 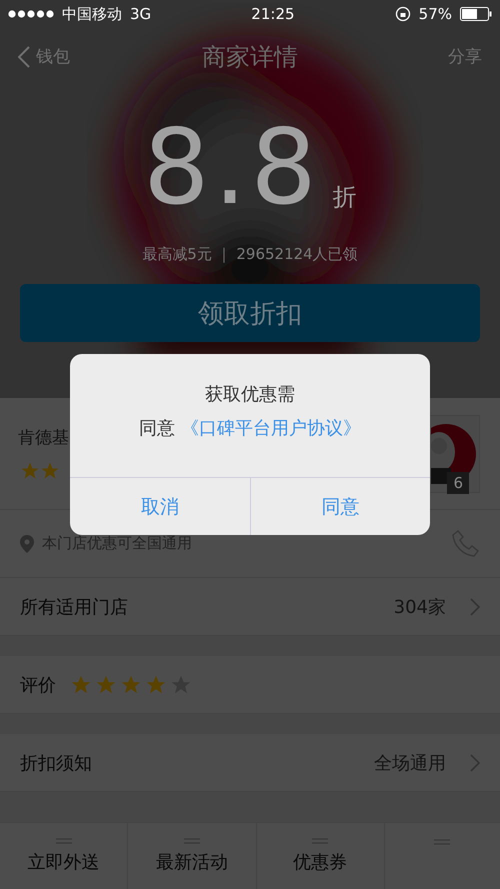 I want to click on dialog-button: 同意, so click(x=340, y=506).